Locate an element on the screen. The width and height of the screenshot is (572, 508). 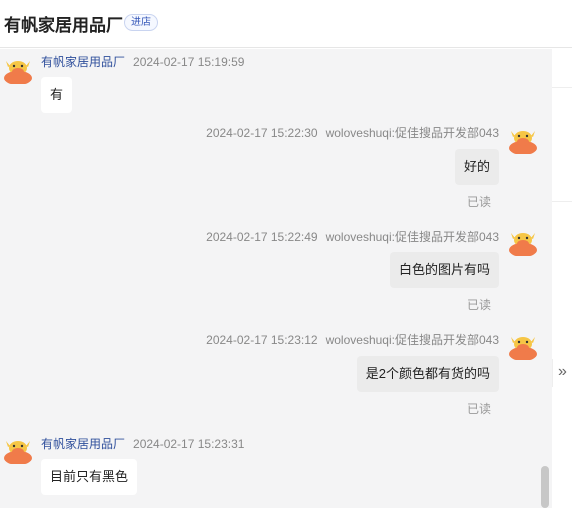
chat-header: 有帆家居用品厂 进店 is located at coordinates (286, 24).